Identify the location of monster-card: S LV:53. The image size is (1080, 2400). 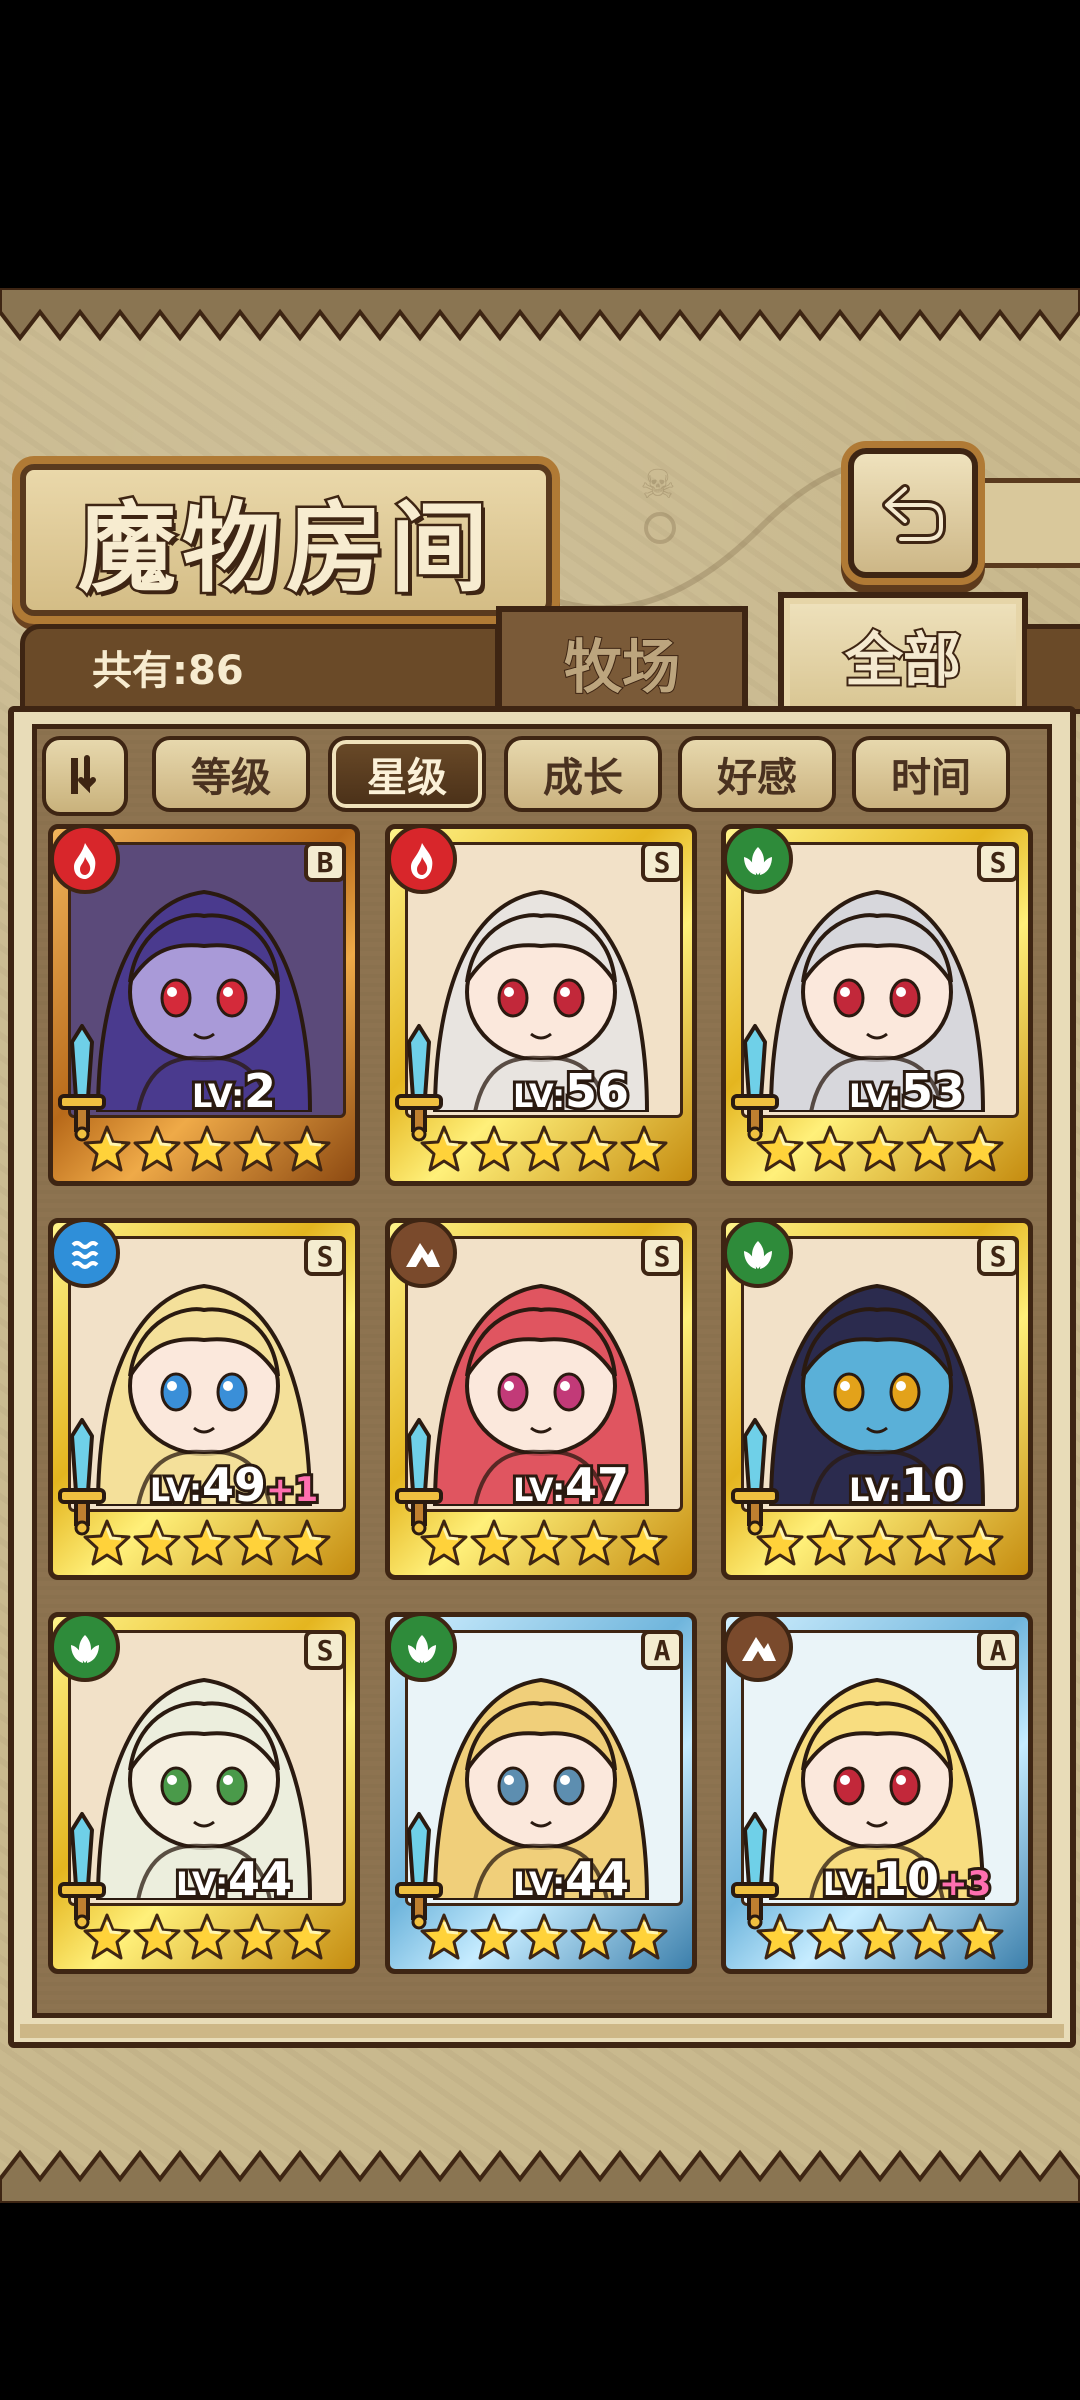
(877, 1005).